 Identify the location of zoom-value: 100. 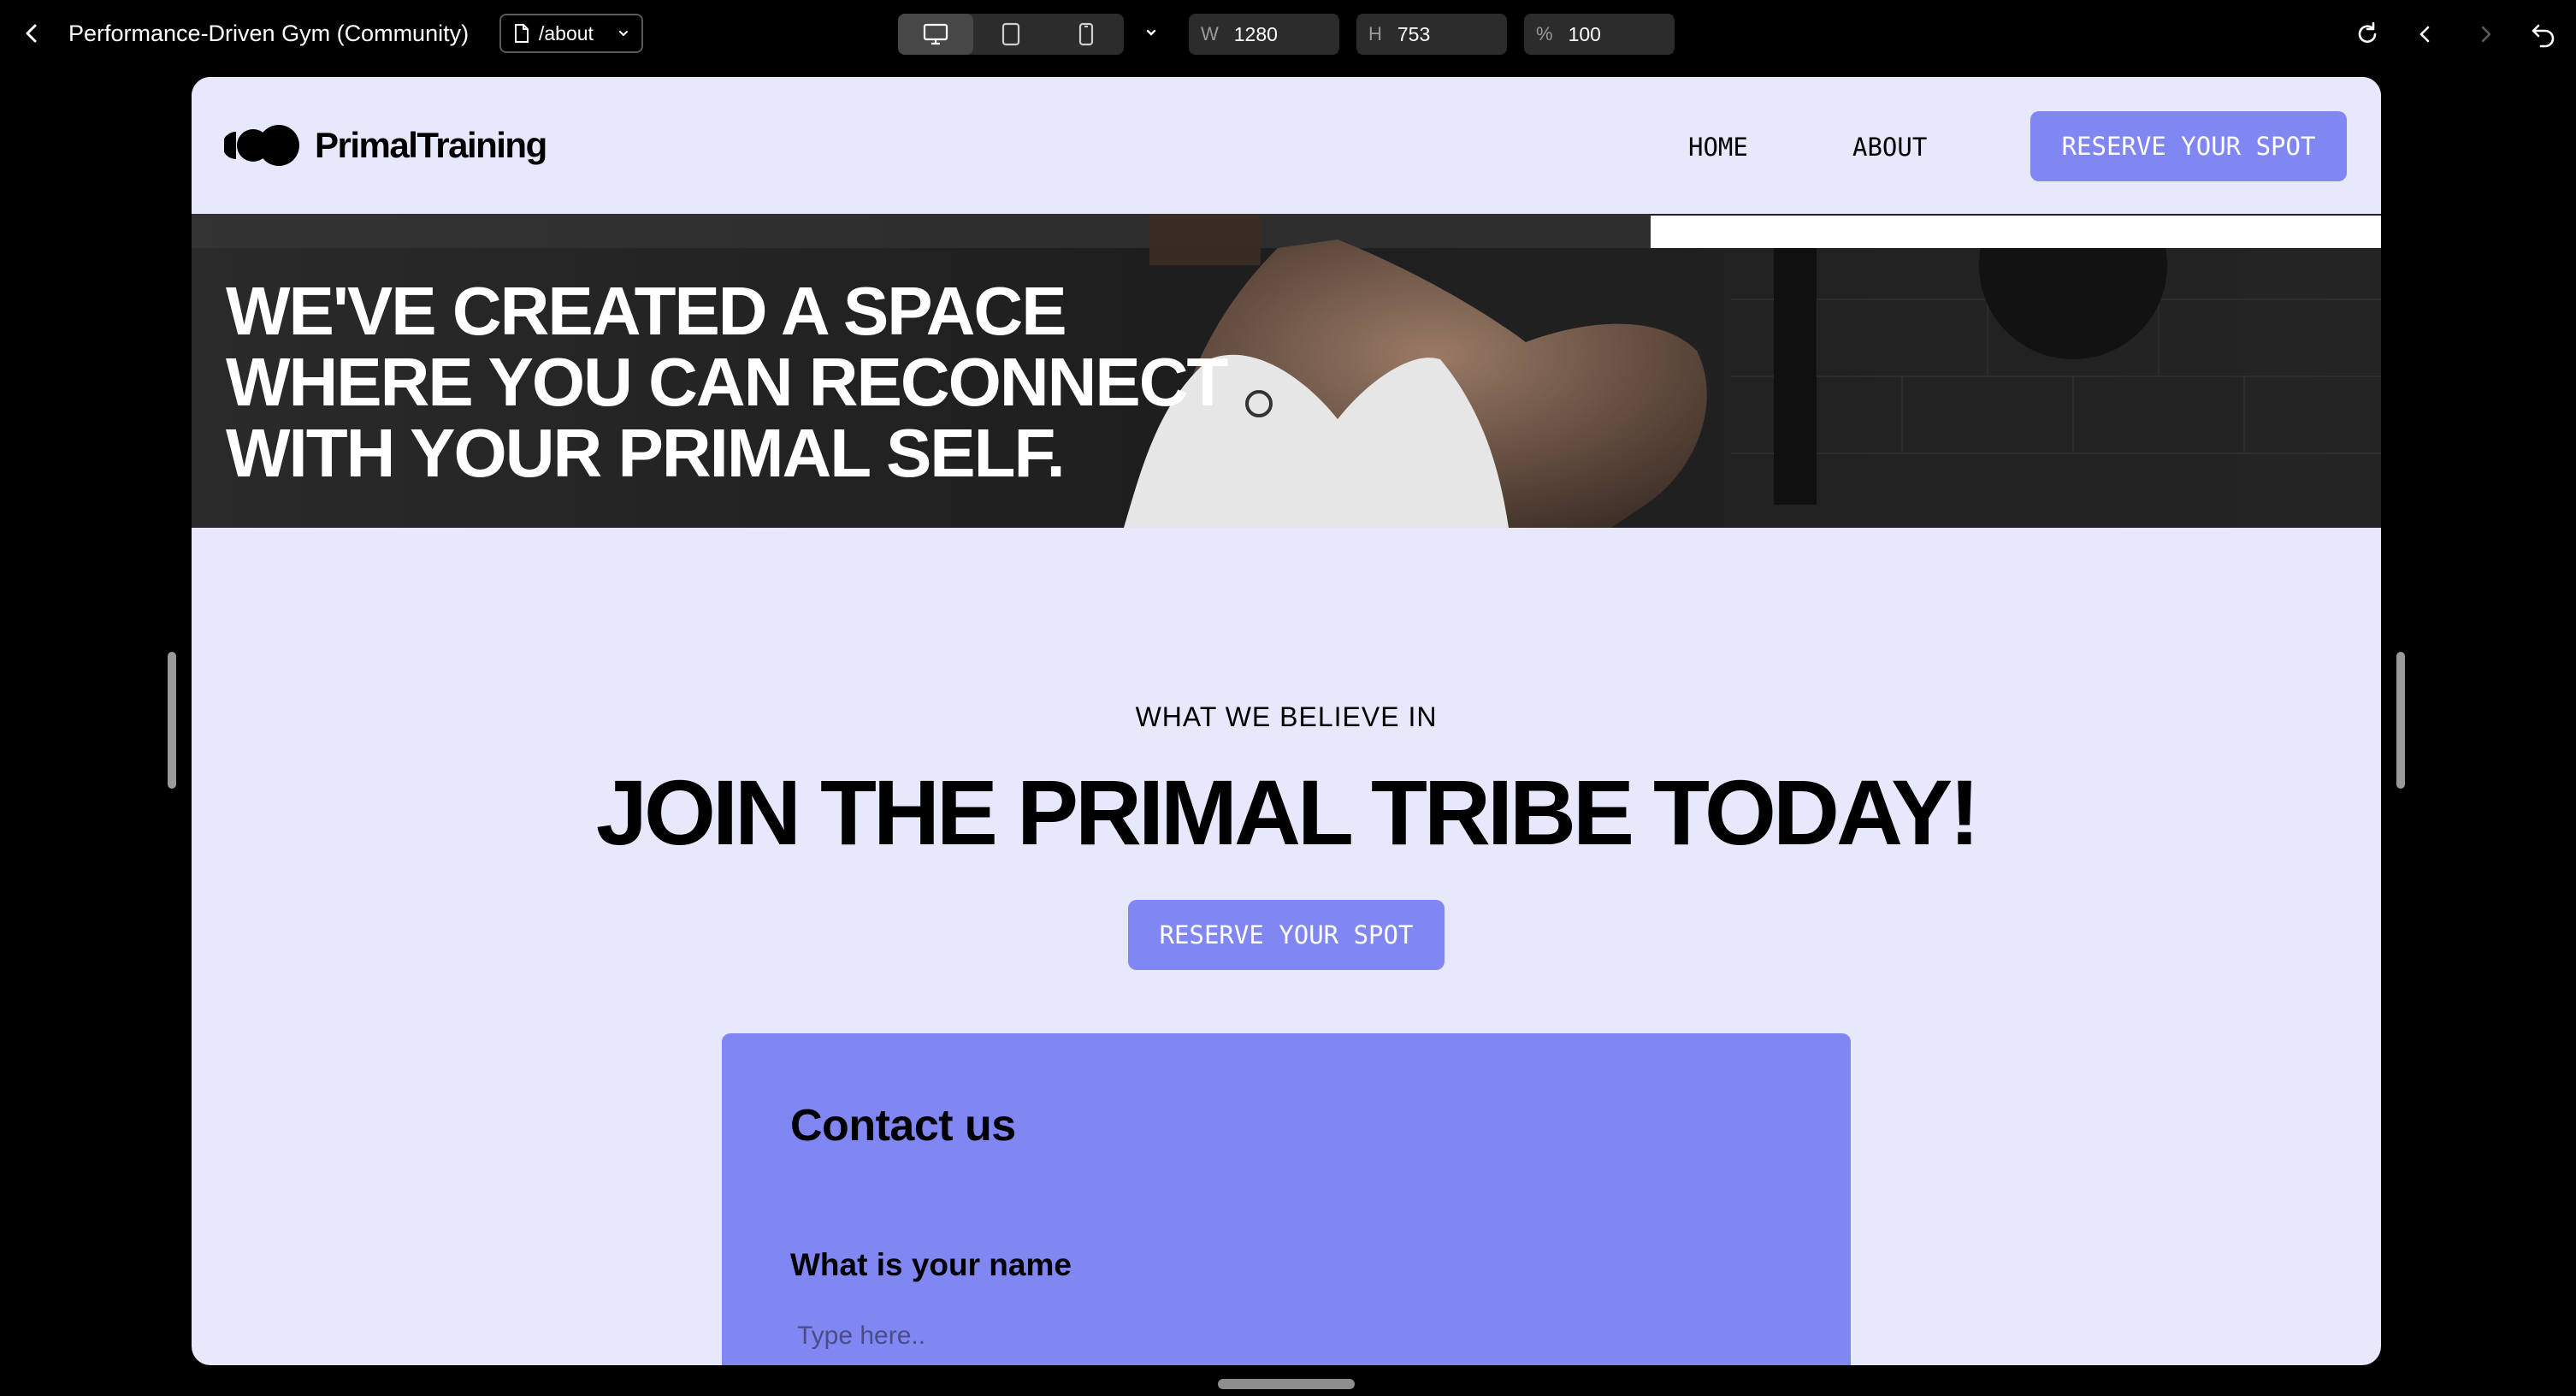
(1584, 33).